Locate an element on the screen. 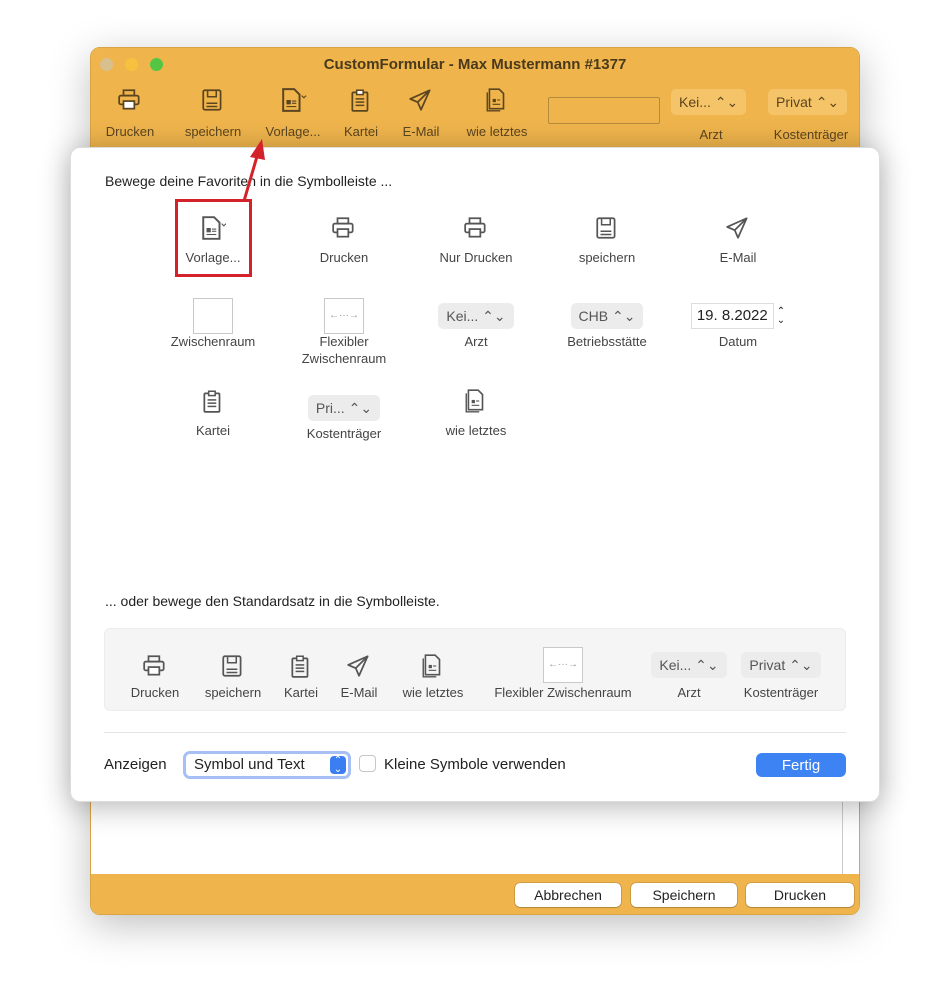 This screenshot has width=950, height=1008. default-set-item: Privat ⌃⌄ Kostenträger is located at coordinates (781, 673).